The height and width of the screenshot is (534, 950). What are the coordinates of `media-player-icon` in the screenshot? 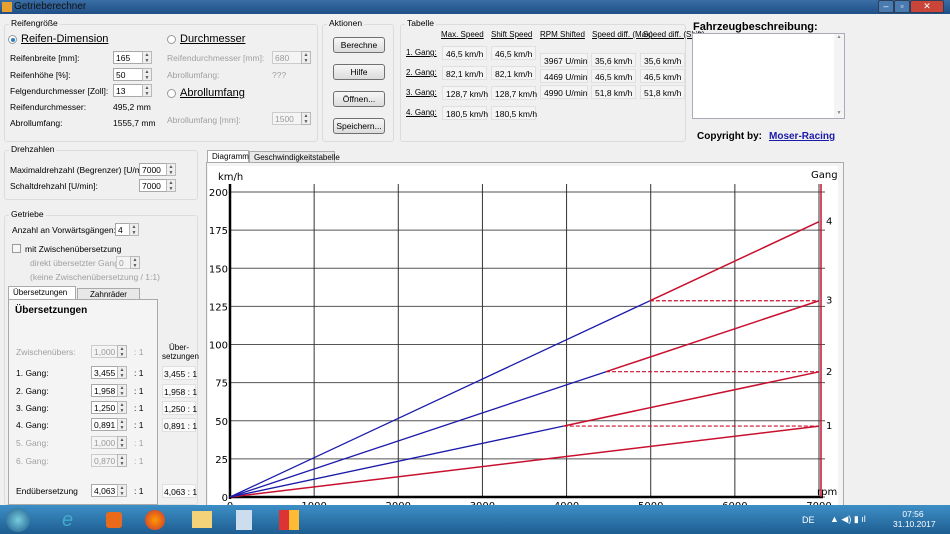 It's located at (114, 520).